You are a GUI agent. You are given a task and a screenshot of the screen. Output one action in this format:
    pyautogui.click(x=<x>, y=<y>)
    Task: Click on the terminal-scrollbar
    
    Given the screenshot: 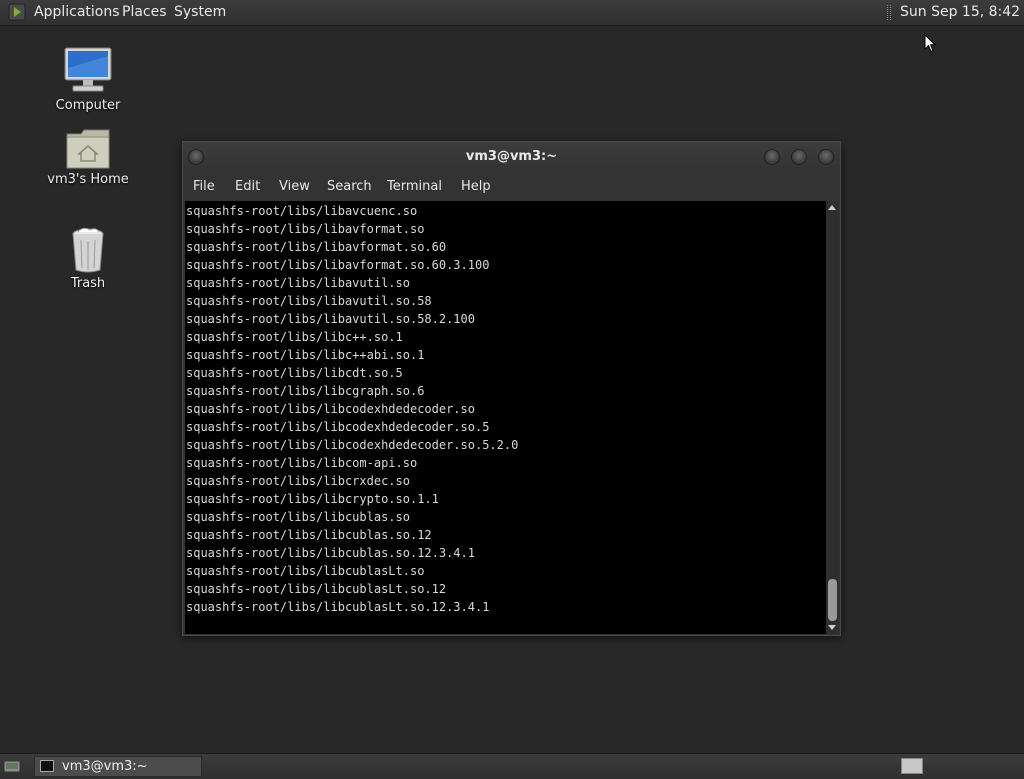 What is the action you would take?
    pyautogui.click(x=832, y=417)
    